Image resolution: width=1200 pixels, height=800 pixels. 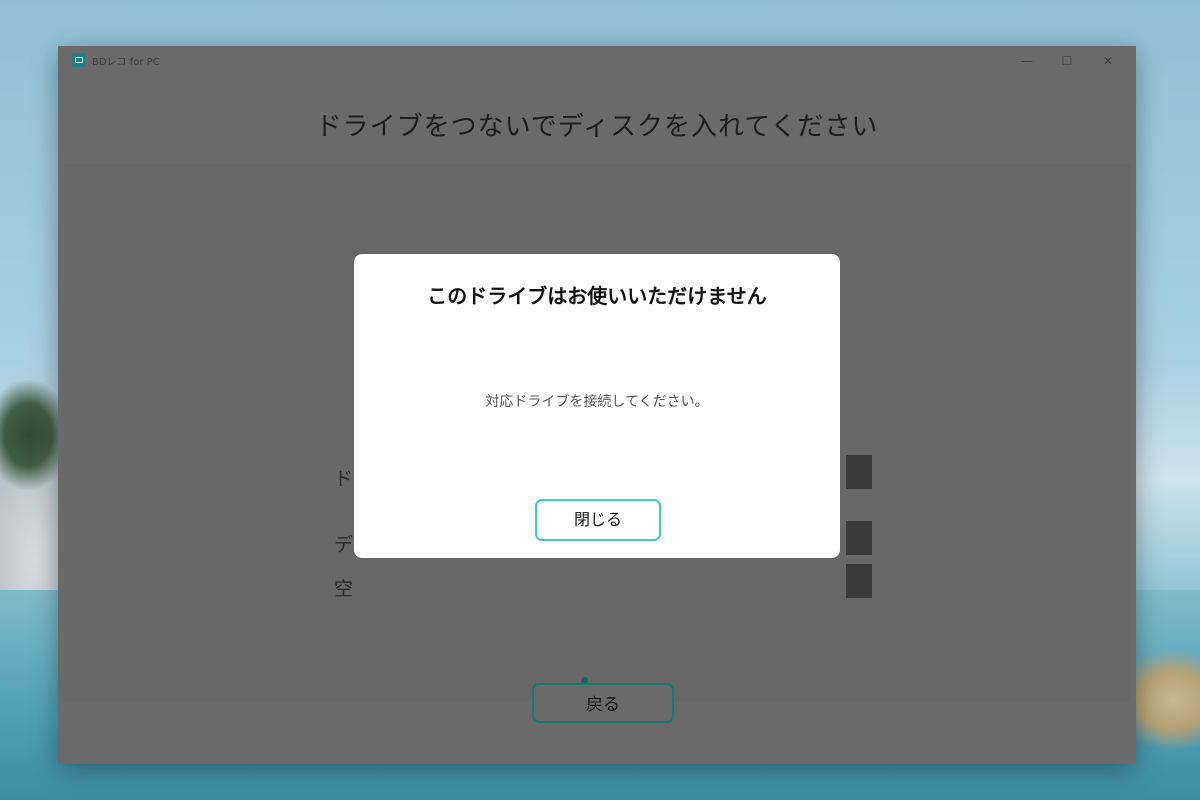 What do you see at coordinates (1067, 61) in the screenshot?
I see `maximize-button: ☐` at bounding box center [1067, 61].